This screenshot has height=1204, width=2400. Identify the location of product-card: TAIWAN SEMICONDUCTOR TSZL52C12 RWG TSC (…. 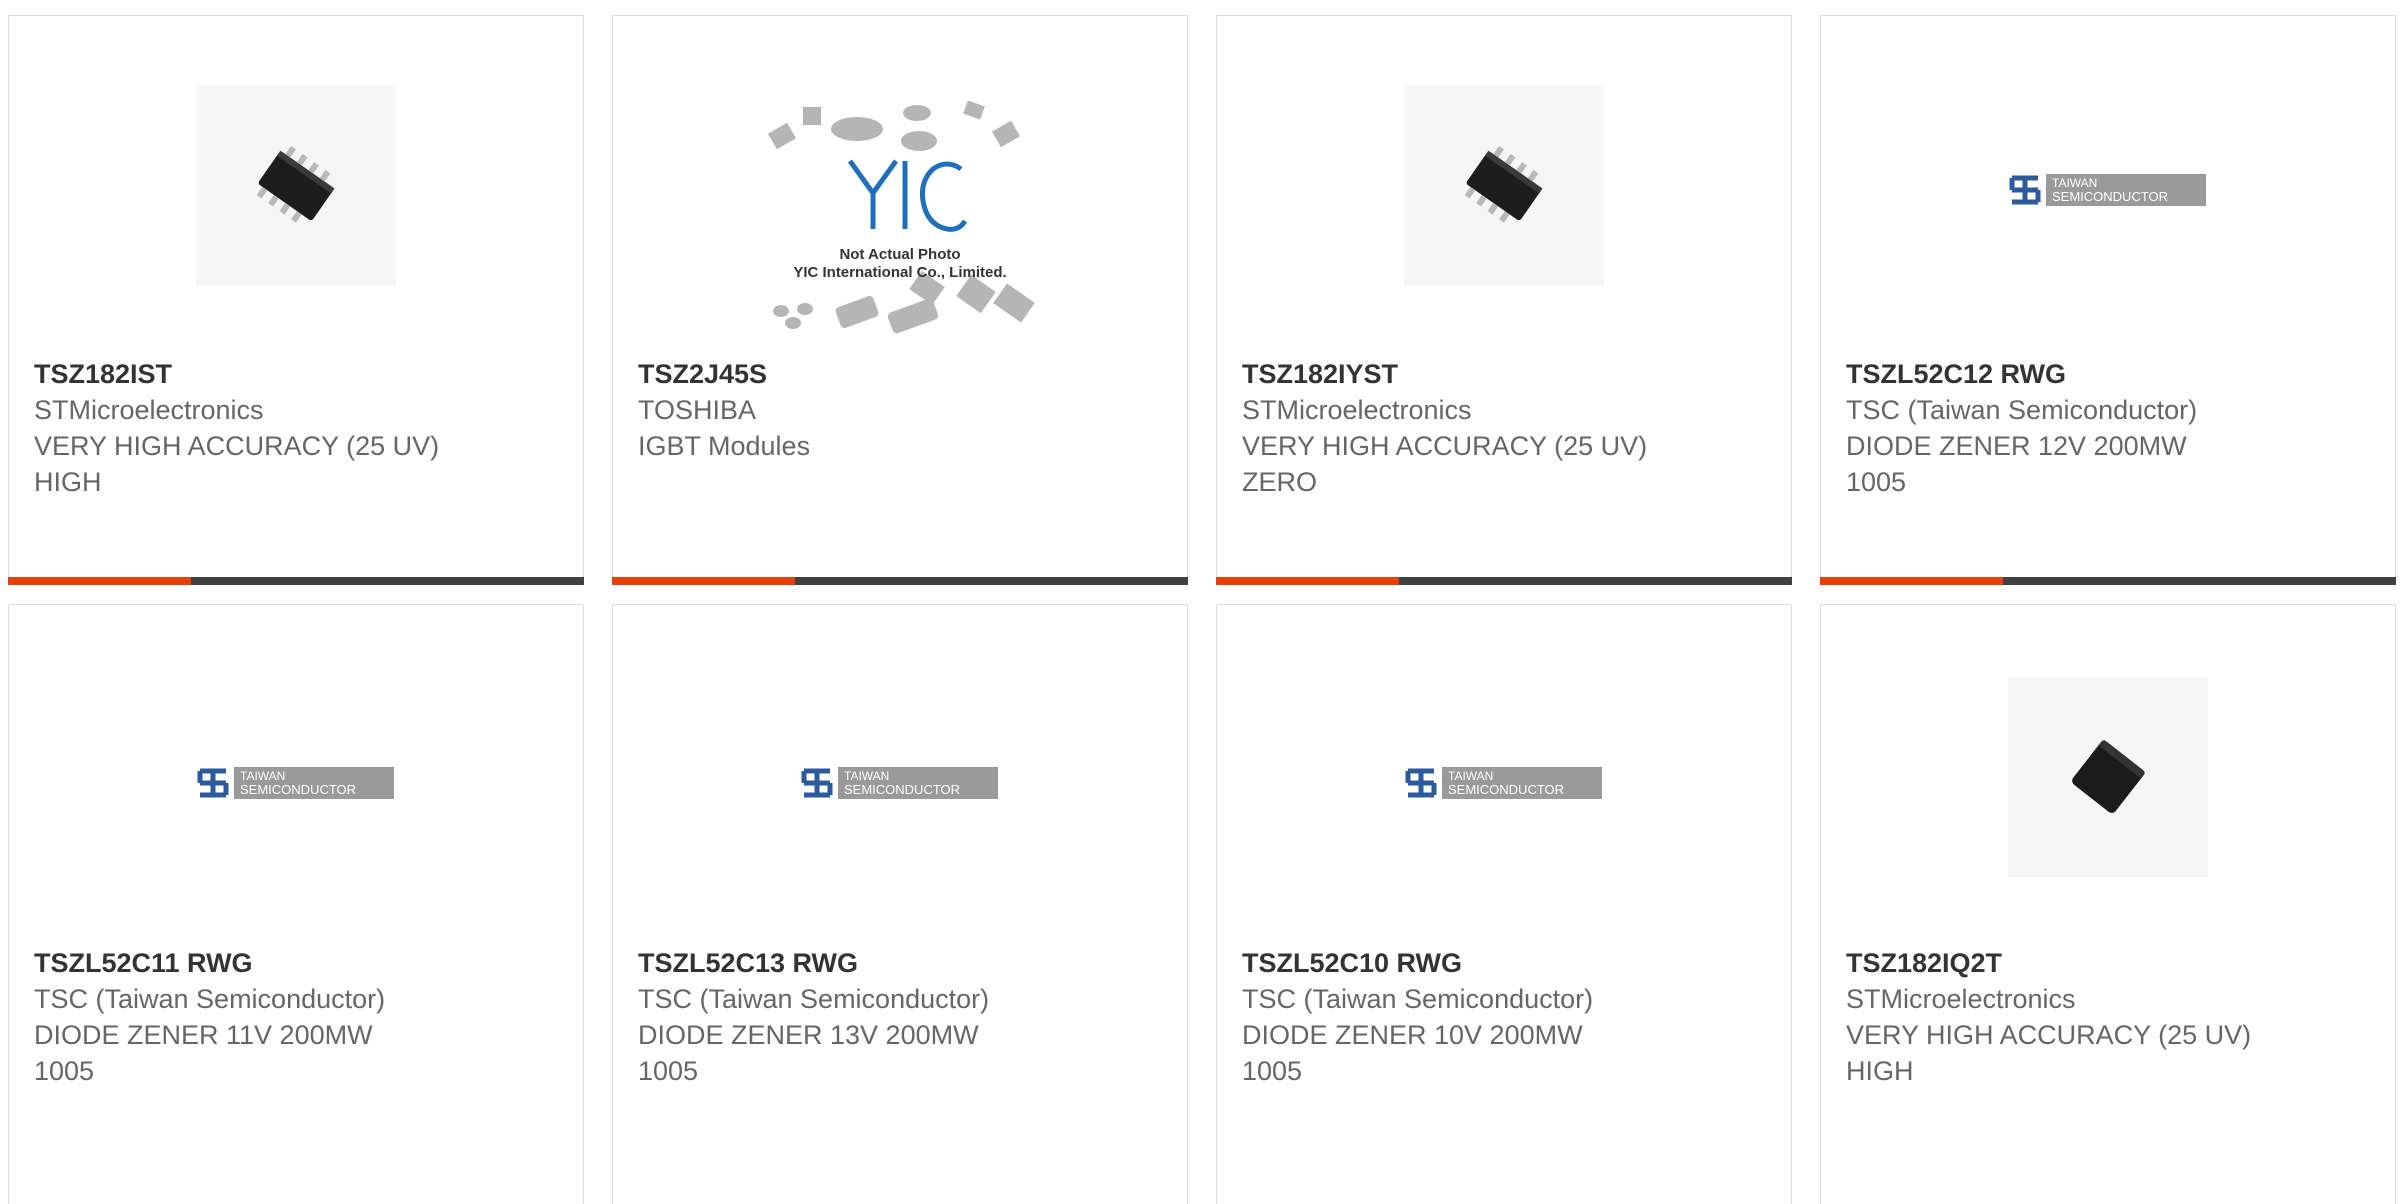
(2108, 300).